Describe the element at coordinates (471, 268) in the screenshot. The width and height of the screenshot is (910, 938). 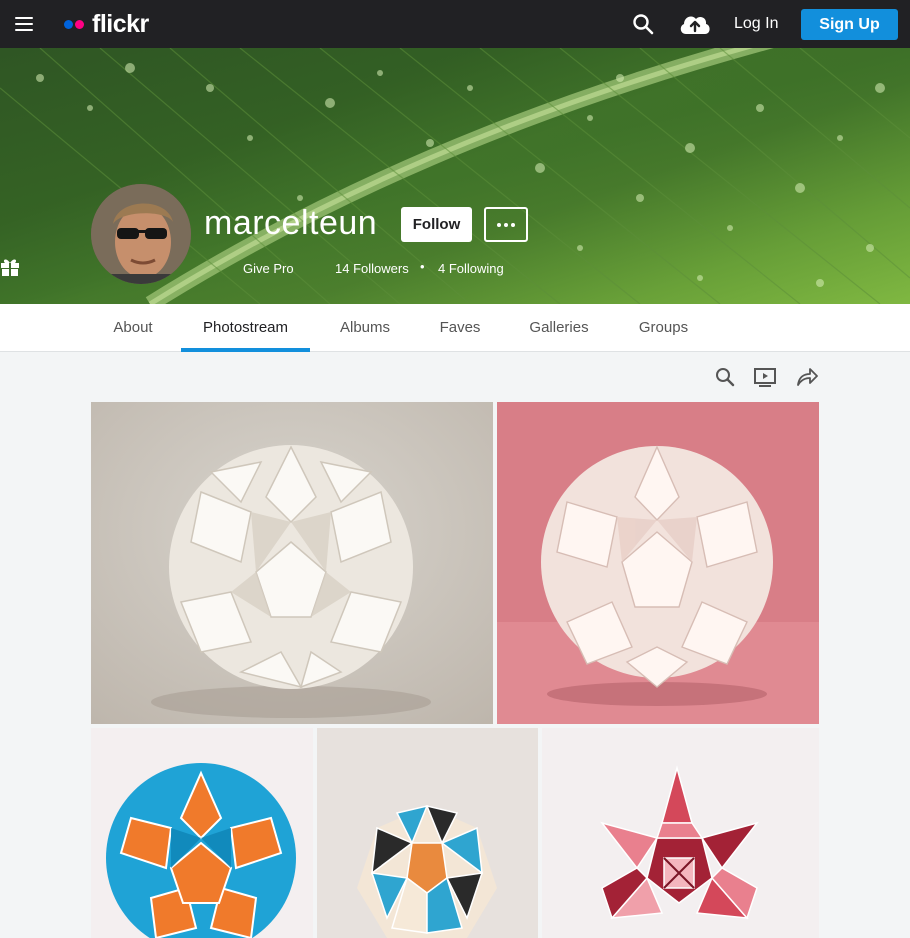
I see `following-count: 4 Following` at that location.